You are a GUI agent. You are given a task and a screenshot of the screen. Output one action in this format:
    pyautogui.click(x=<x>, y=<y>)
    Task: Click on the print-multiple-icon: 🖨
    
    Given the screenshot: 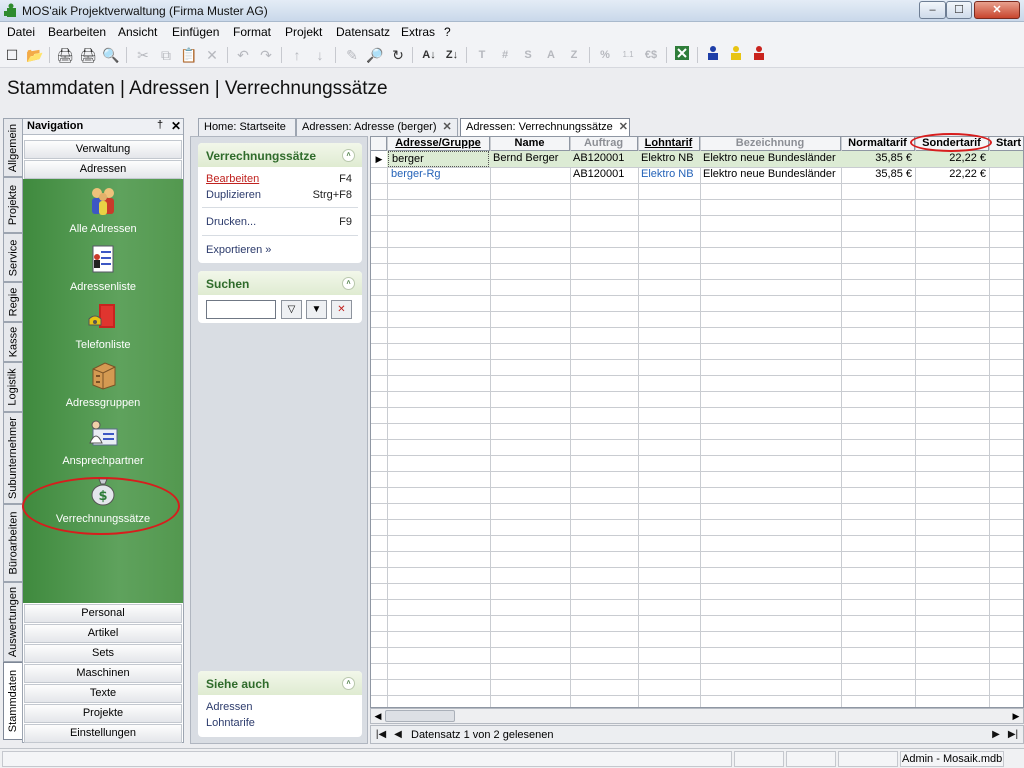 What is the action you would take?
    pyautogui.click(x=88, y=55)
    